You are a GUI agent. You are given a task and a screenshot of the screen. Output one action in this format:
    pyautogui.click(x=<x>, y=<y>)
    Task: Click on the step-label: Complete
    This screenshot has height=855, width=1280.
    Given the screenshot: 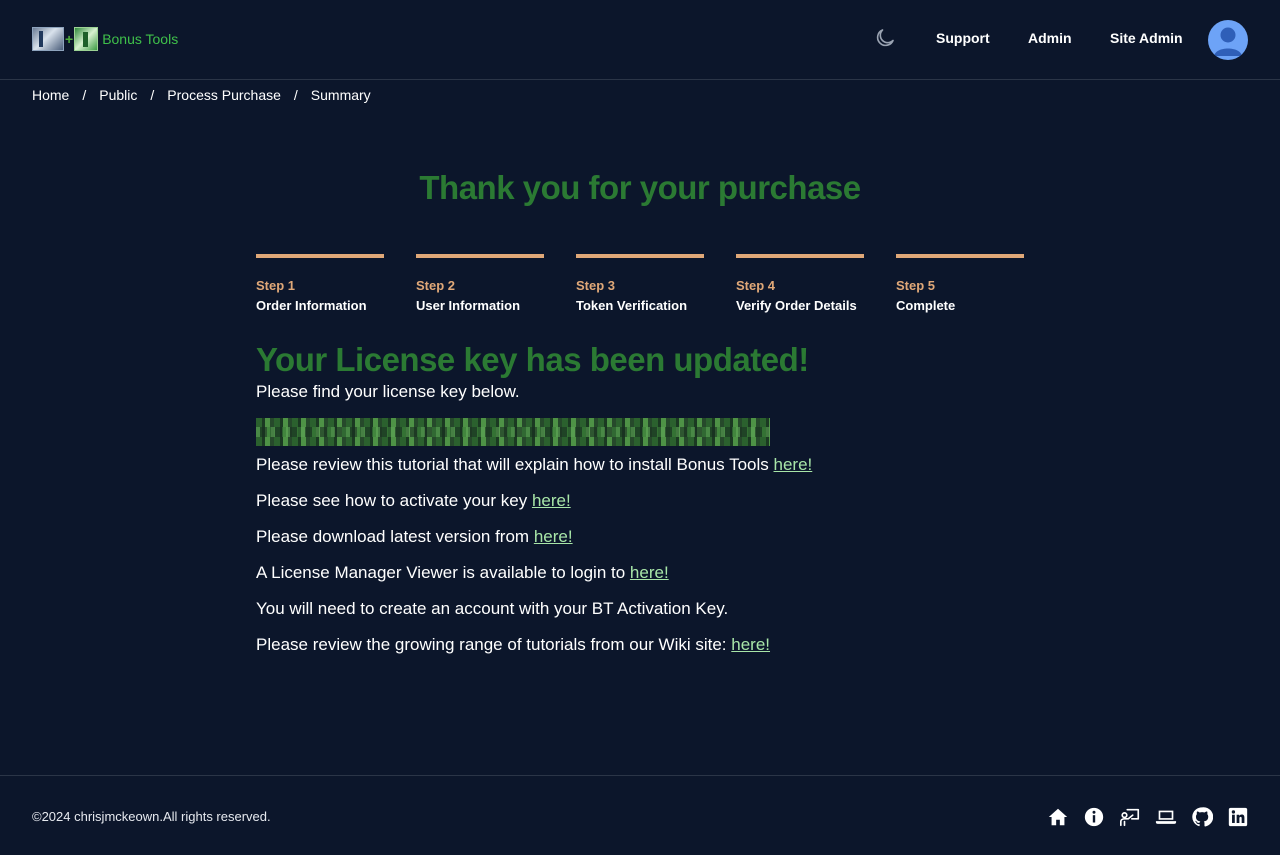 What is the action you would take?
    pyautogui.click(x=926, y=305)
    